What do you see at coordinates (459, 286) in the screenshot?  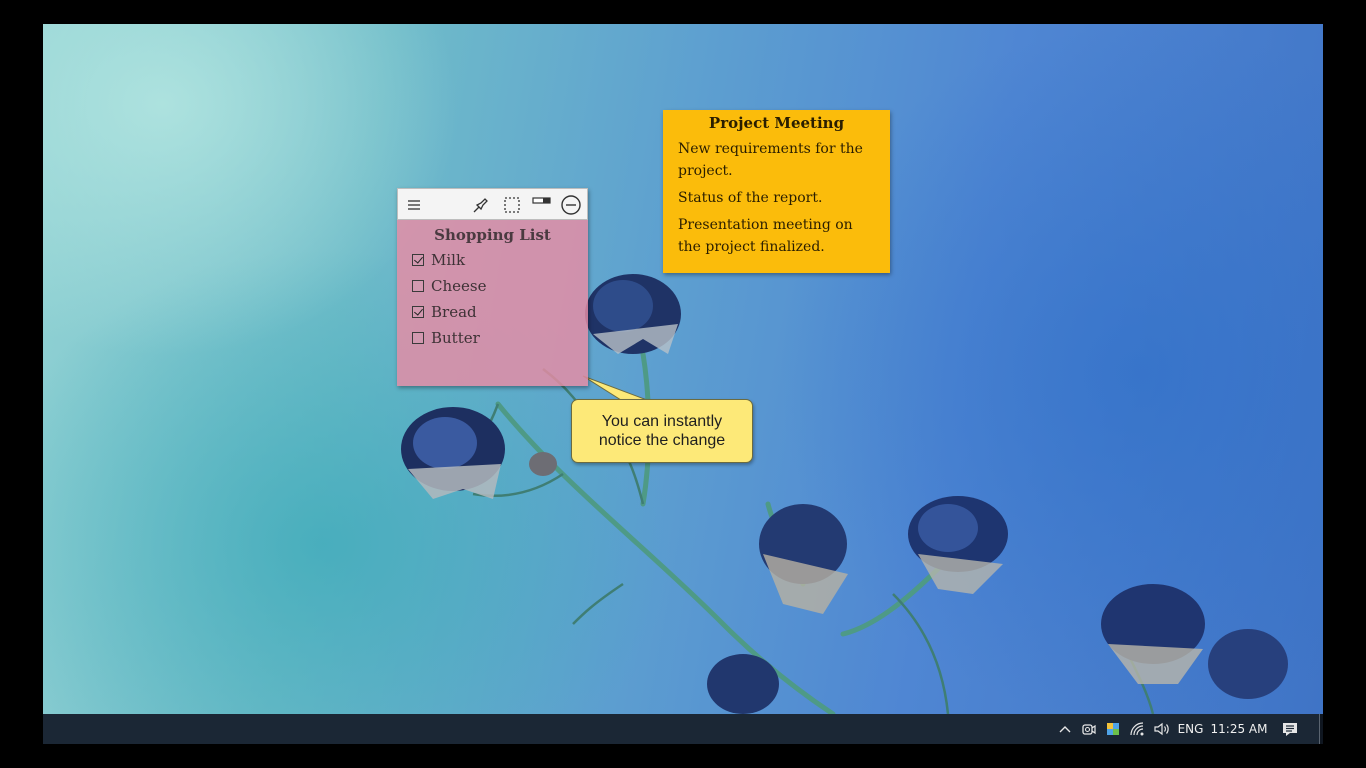 I see `checklist-item-label: Cheese` at bounding box center [459, 286].